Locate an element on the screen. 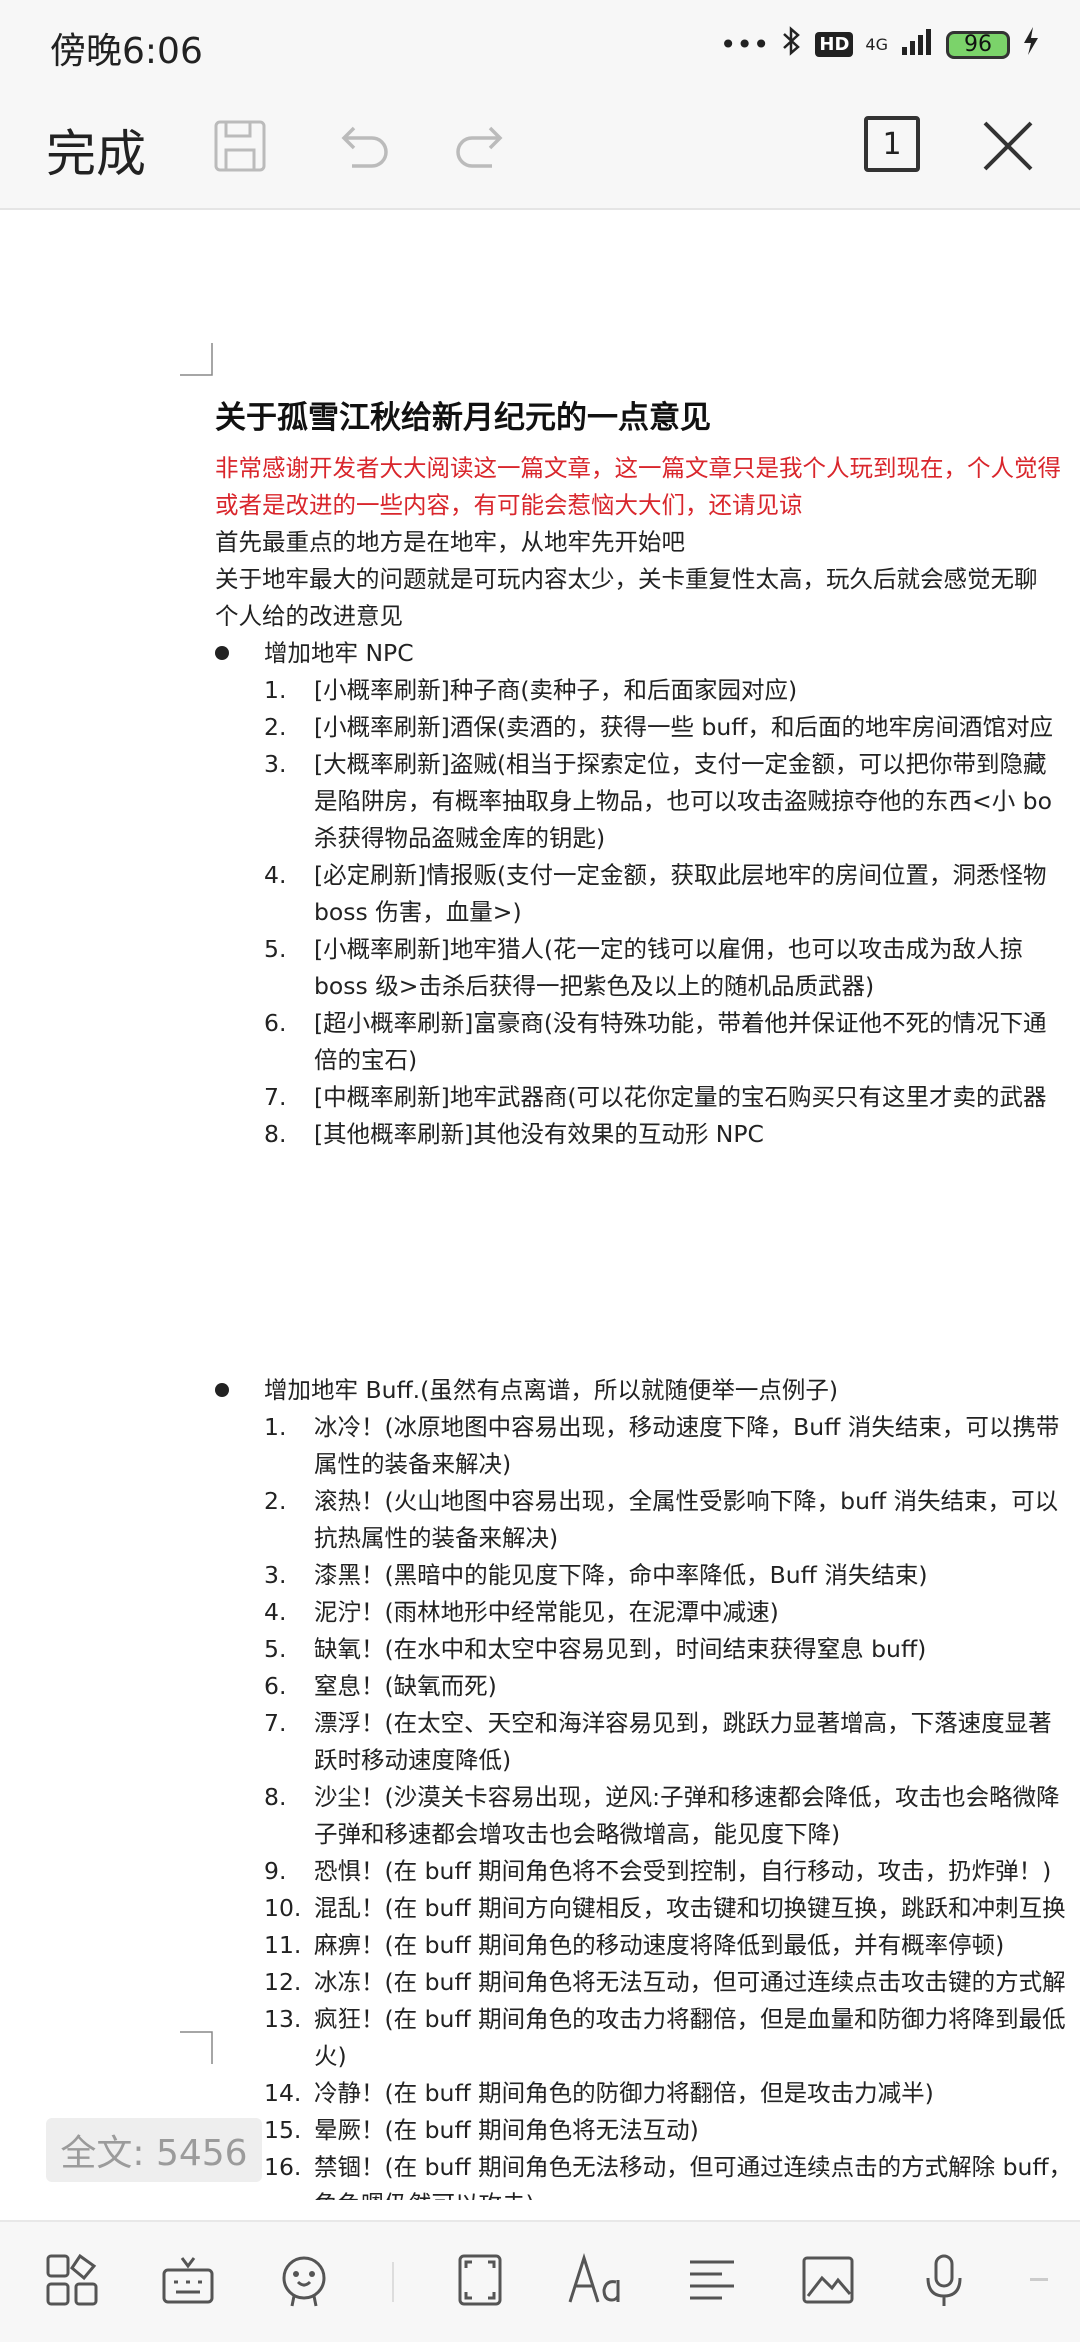  fullscreen-icon is located at coordinates (480, 2280).